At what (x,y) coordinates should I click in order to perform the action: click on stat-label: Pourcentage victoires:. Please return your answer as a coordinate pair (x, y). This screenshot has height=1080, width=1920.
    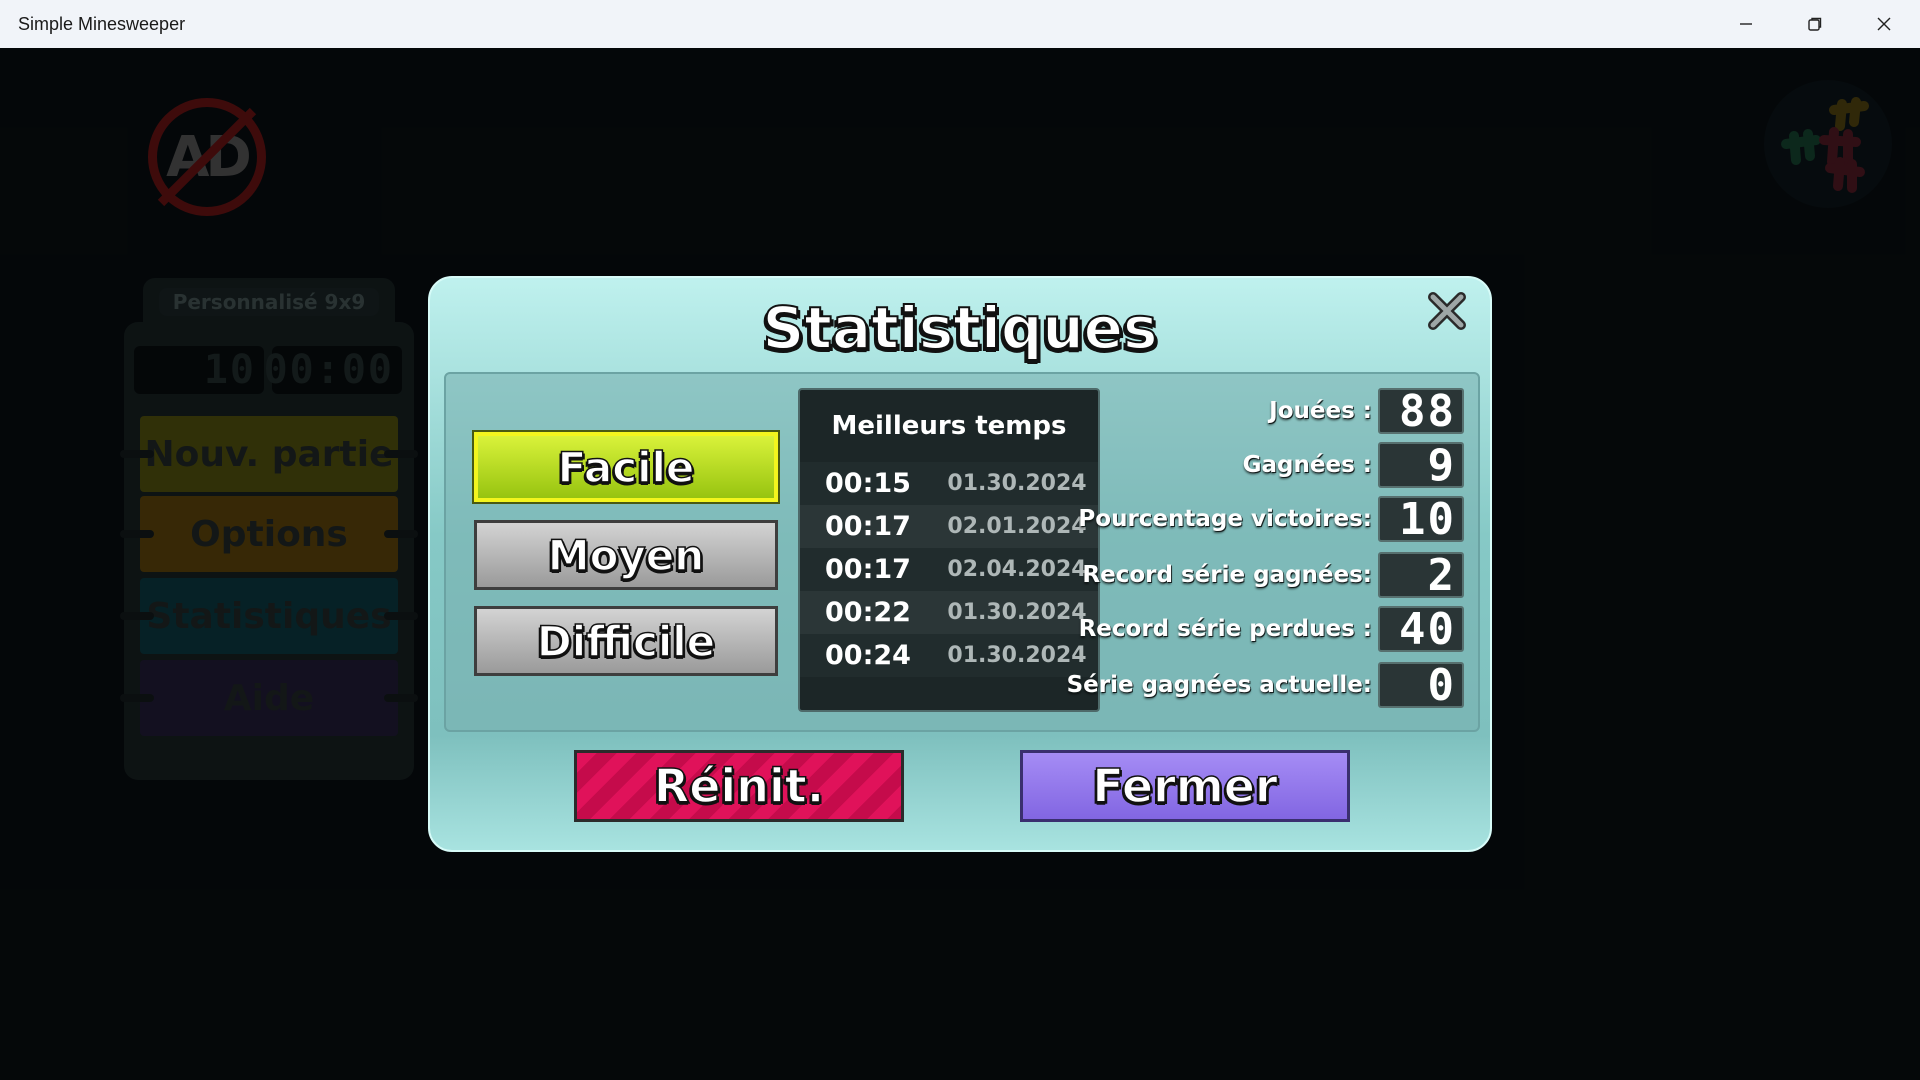
    Looking at the image, I should click on (1225, 519).